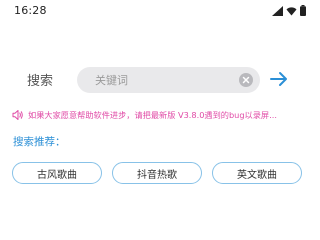  I want to click on signal-icon, so click(277, 10).